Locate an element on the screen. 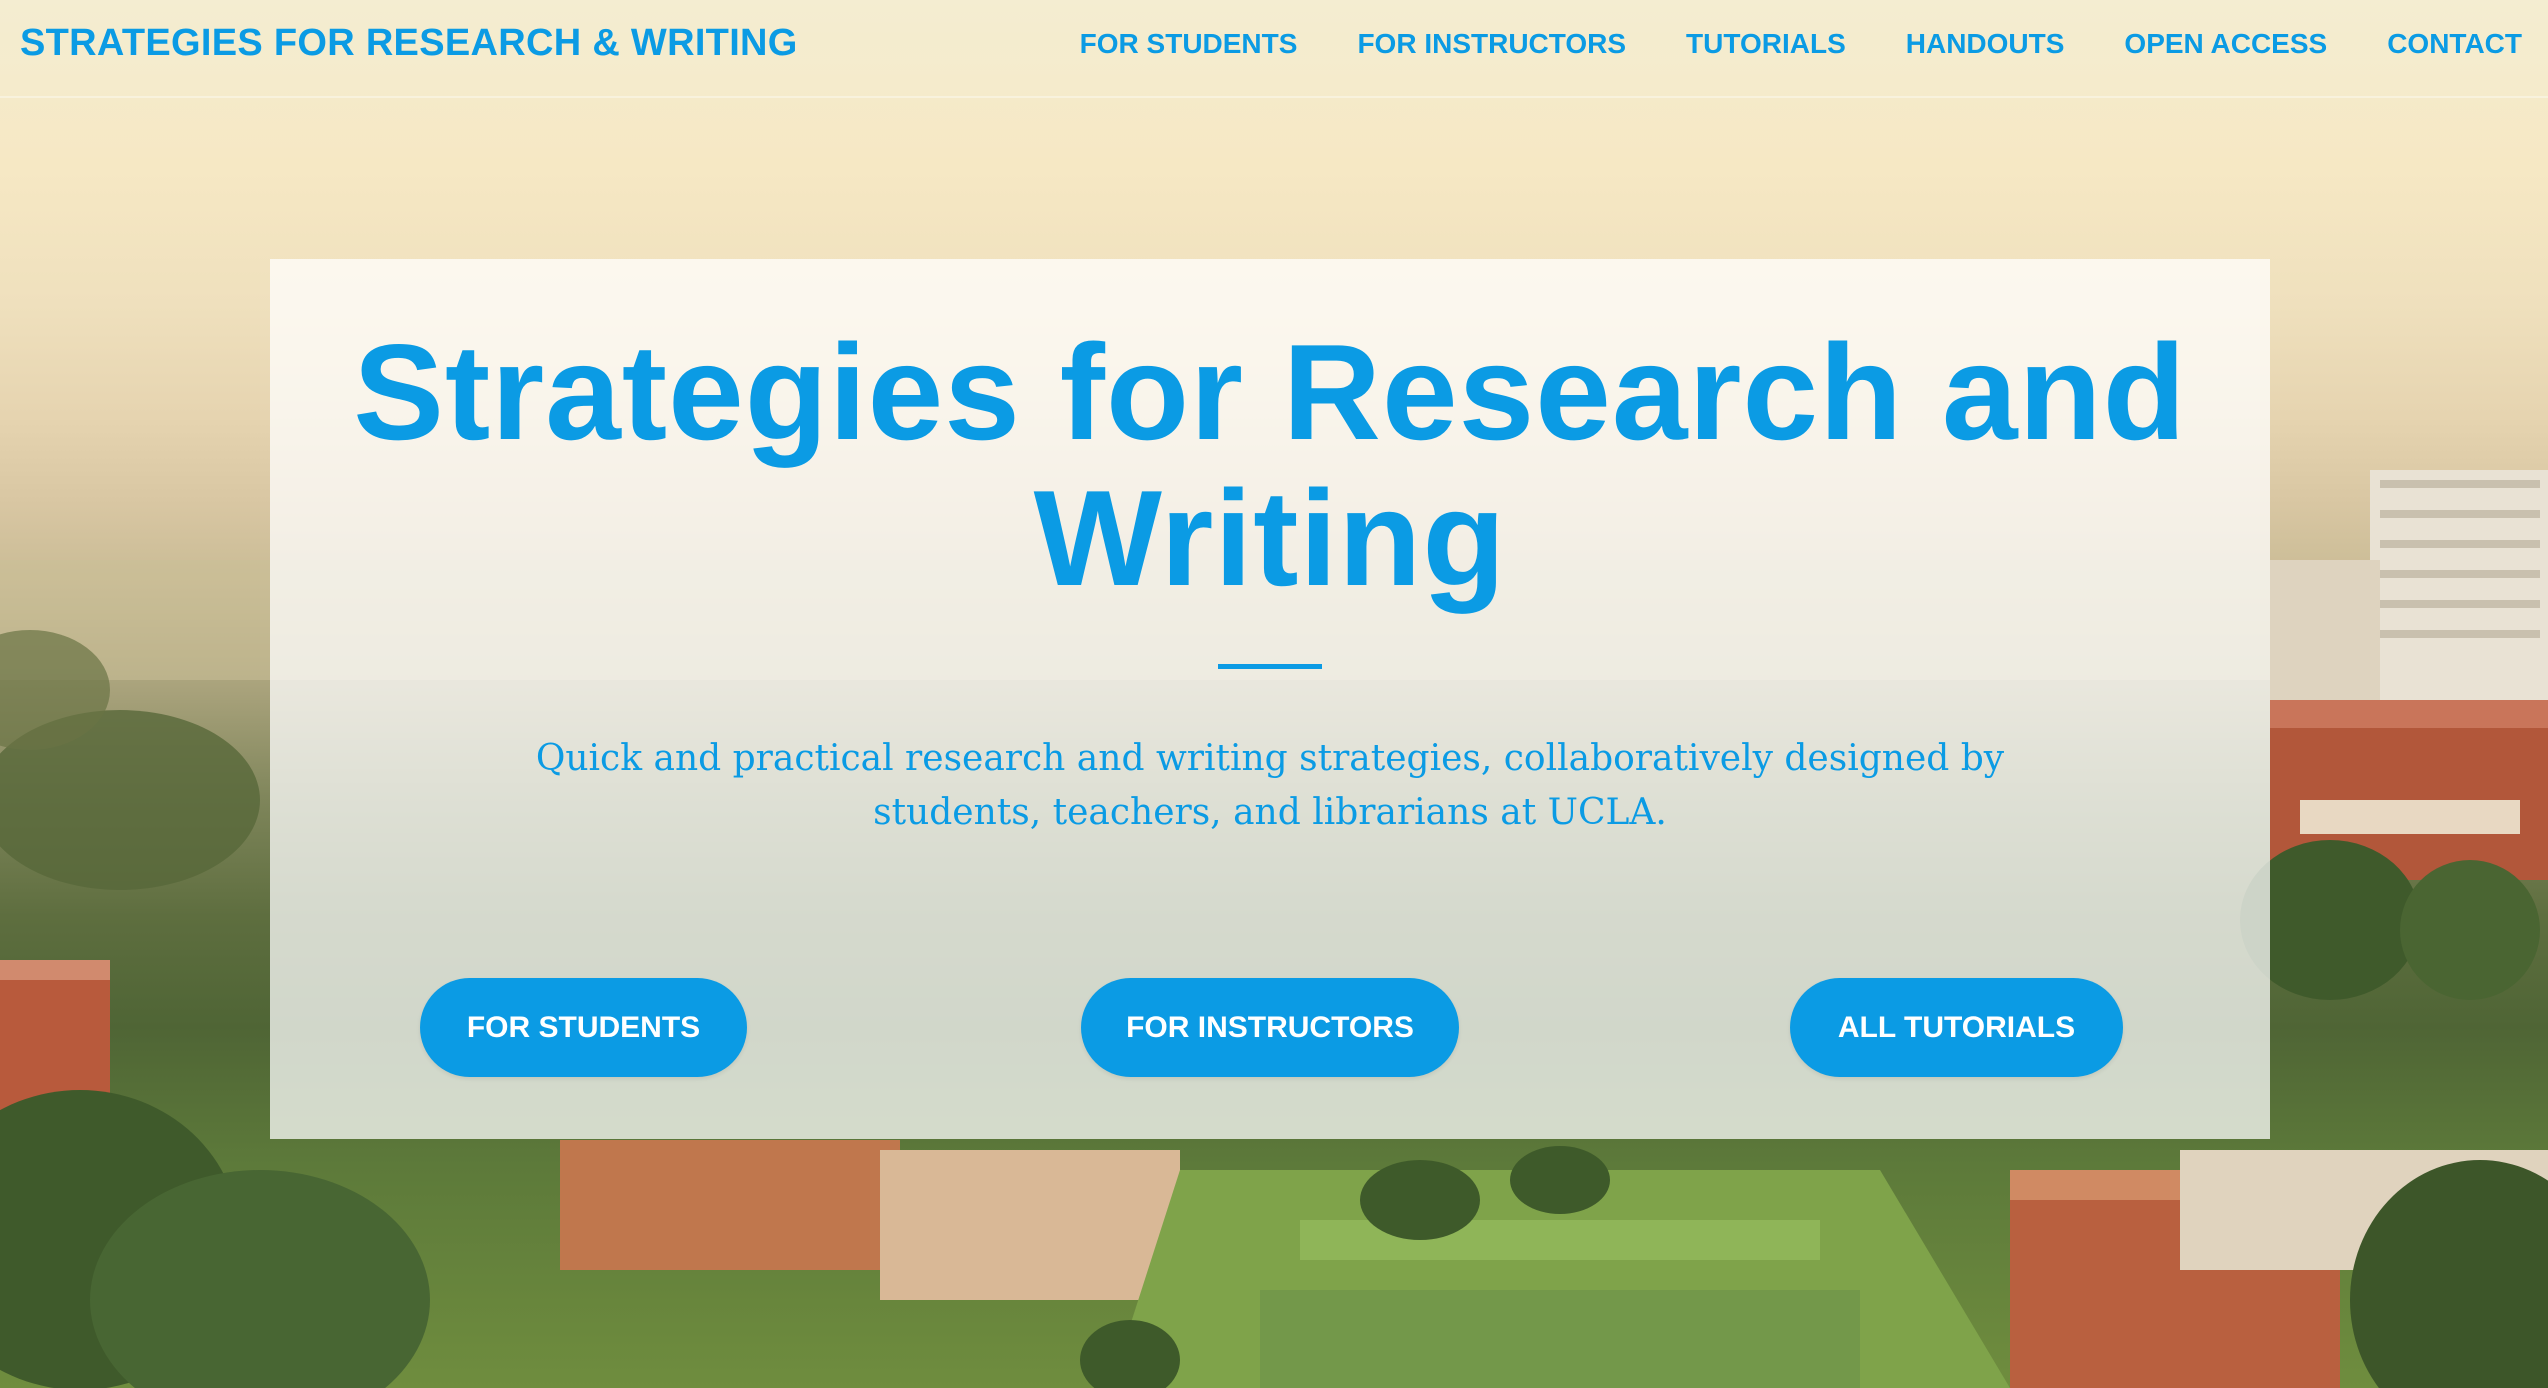  nav-link-for-instructors: FOR INSTRUCTORS is located at coordinates (1491, 44).